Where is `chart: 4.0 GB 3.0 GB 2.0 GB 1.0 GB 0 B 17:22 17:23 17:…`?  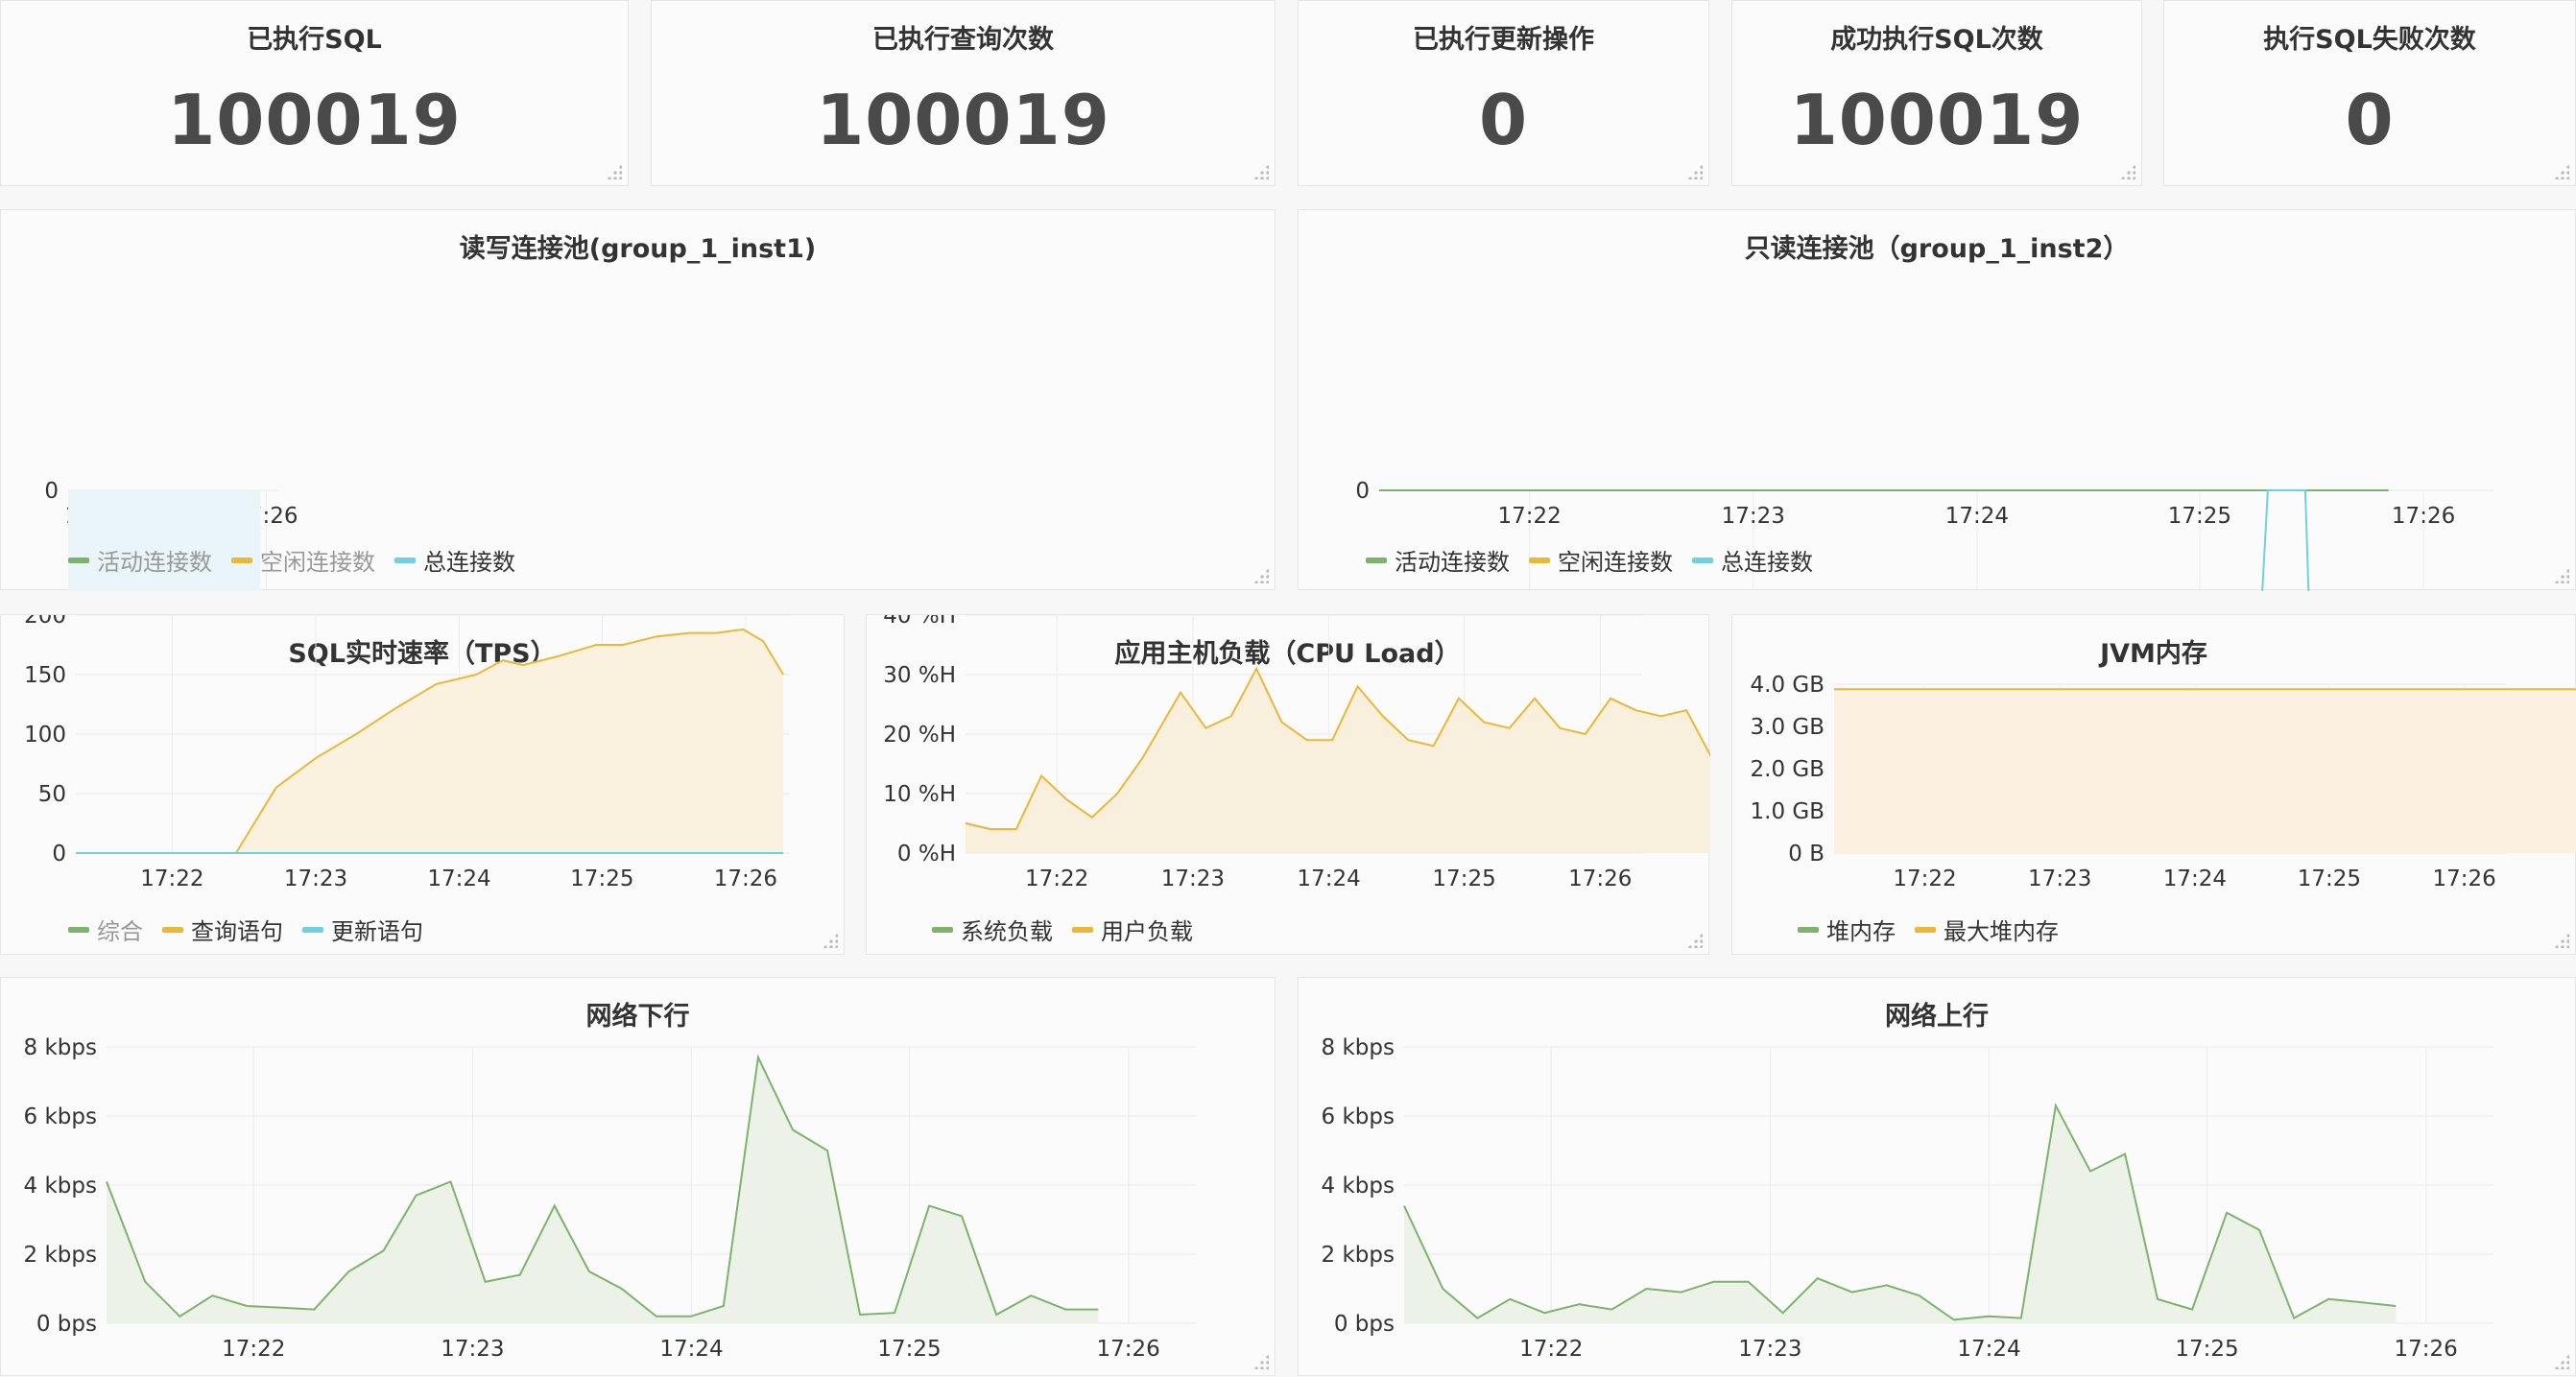 chart: 4.0 GB 3.0 GB 2.0 GB 1.0 GB 0 B 17:22 17:23 17:… is located at coordinates (2163, 782).